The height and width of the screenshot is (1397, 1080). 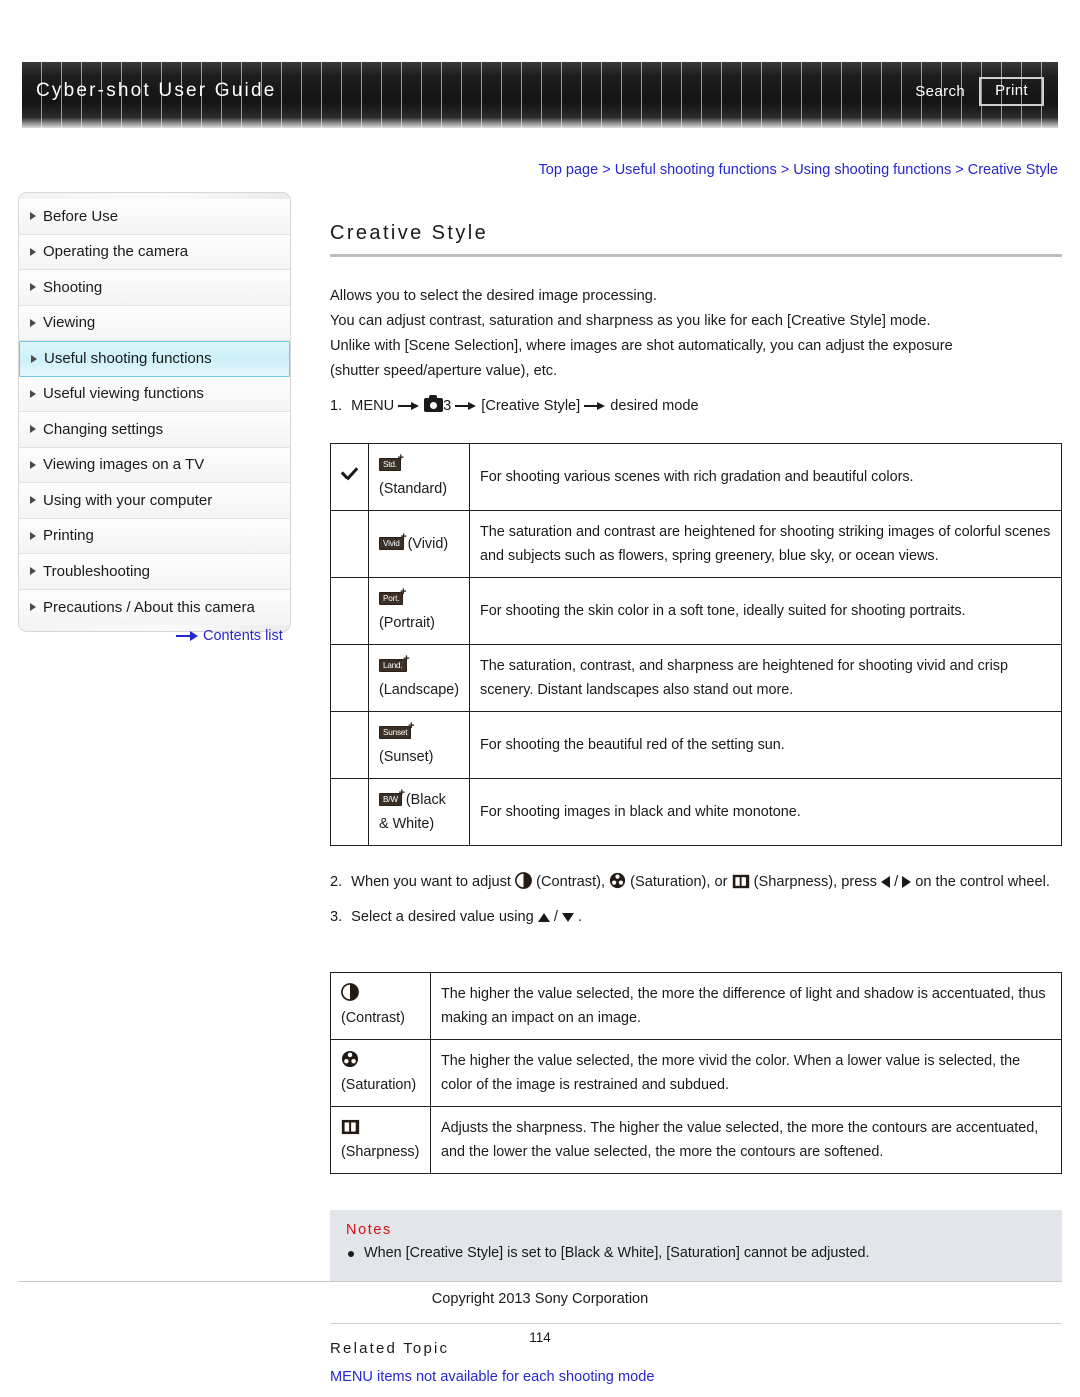 What do you see at coordinates (525, 406) in the screenshot?
I see `step-1-body: MENU 3 [Creative Style] desired mode` at bounding box center [525, 406].